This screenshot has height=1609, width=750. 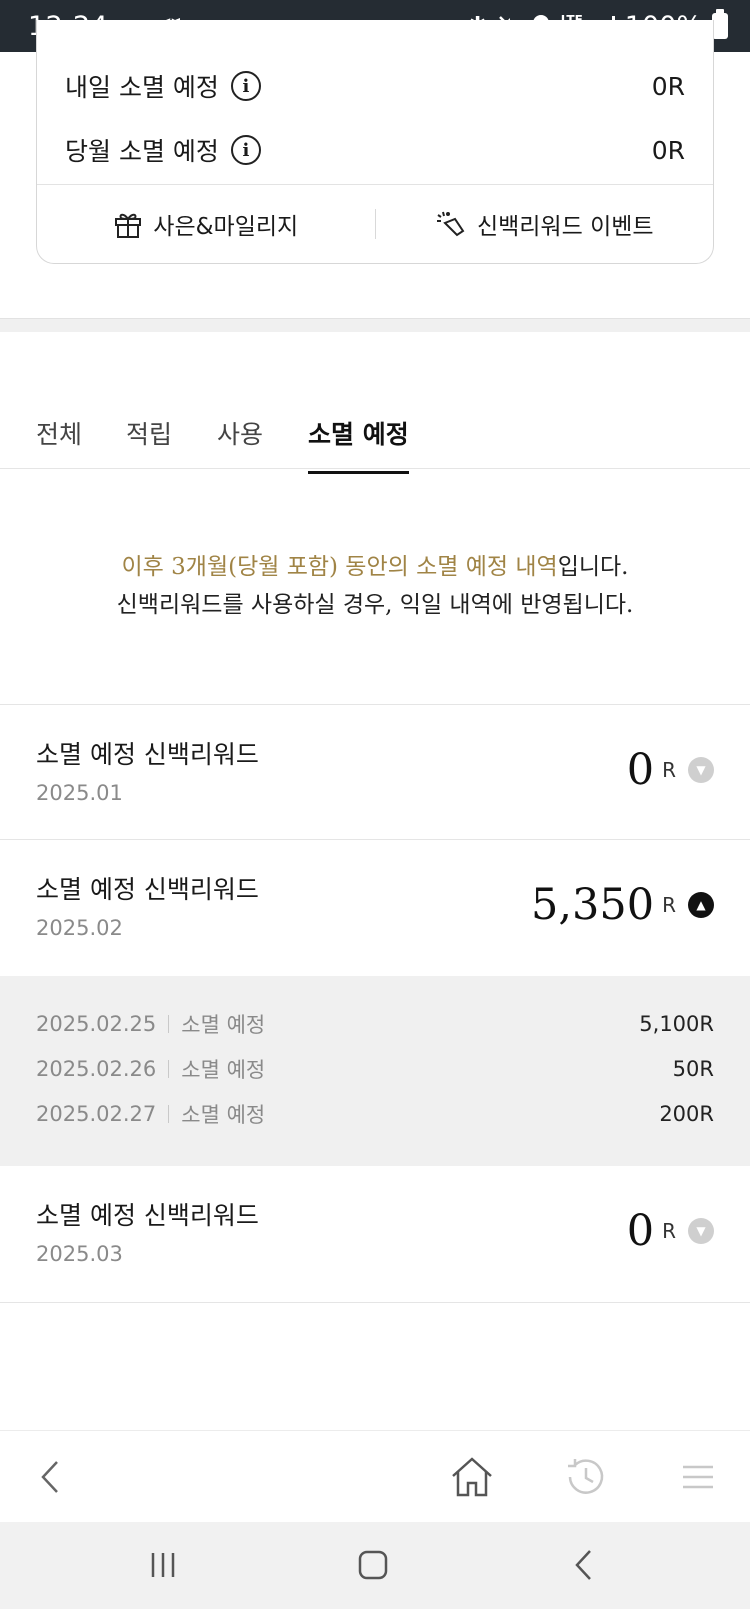 What do you see at coordinates (375, 1024) in the screenshot?
I see `detail-row: 2025.02.25 소멸 예정 5,100R` at bounding box center [375, 1024].